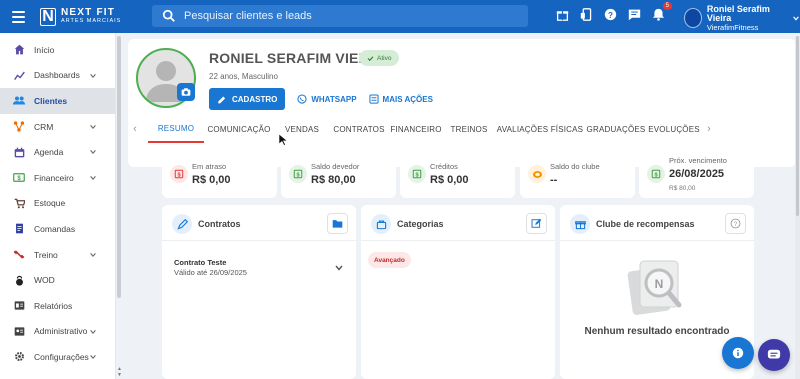 The width and height of the screenshot is (800, 379). Describe the element at coordinates (186, 92) in the screenshot. I see `camera-icon` at that location.